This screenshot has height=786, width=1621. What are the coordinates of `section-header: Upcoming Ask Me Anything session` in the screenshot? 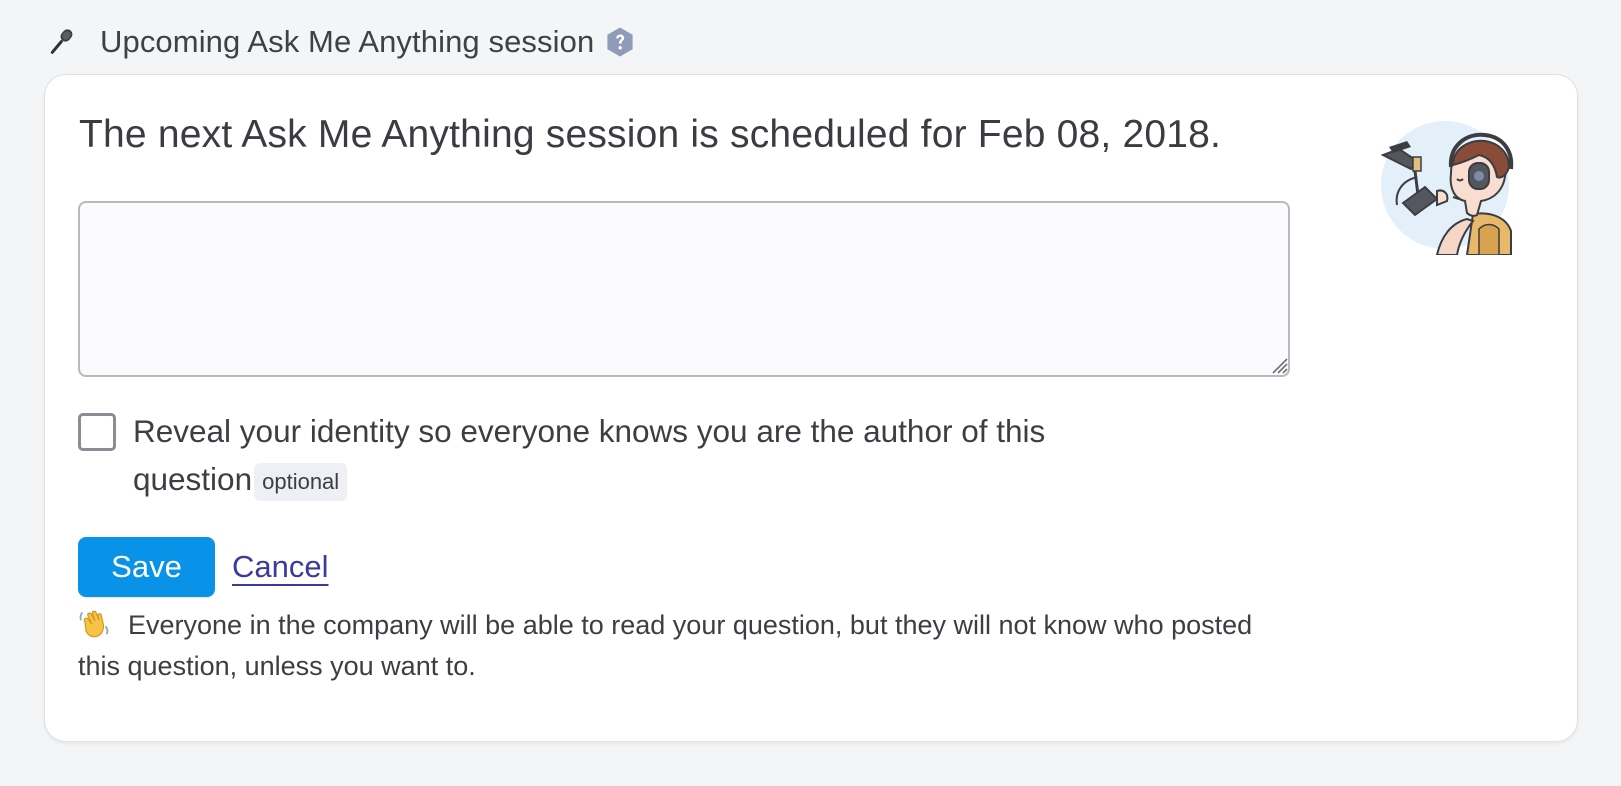 It's located at (339, 42).